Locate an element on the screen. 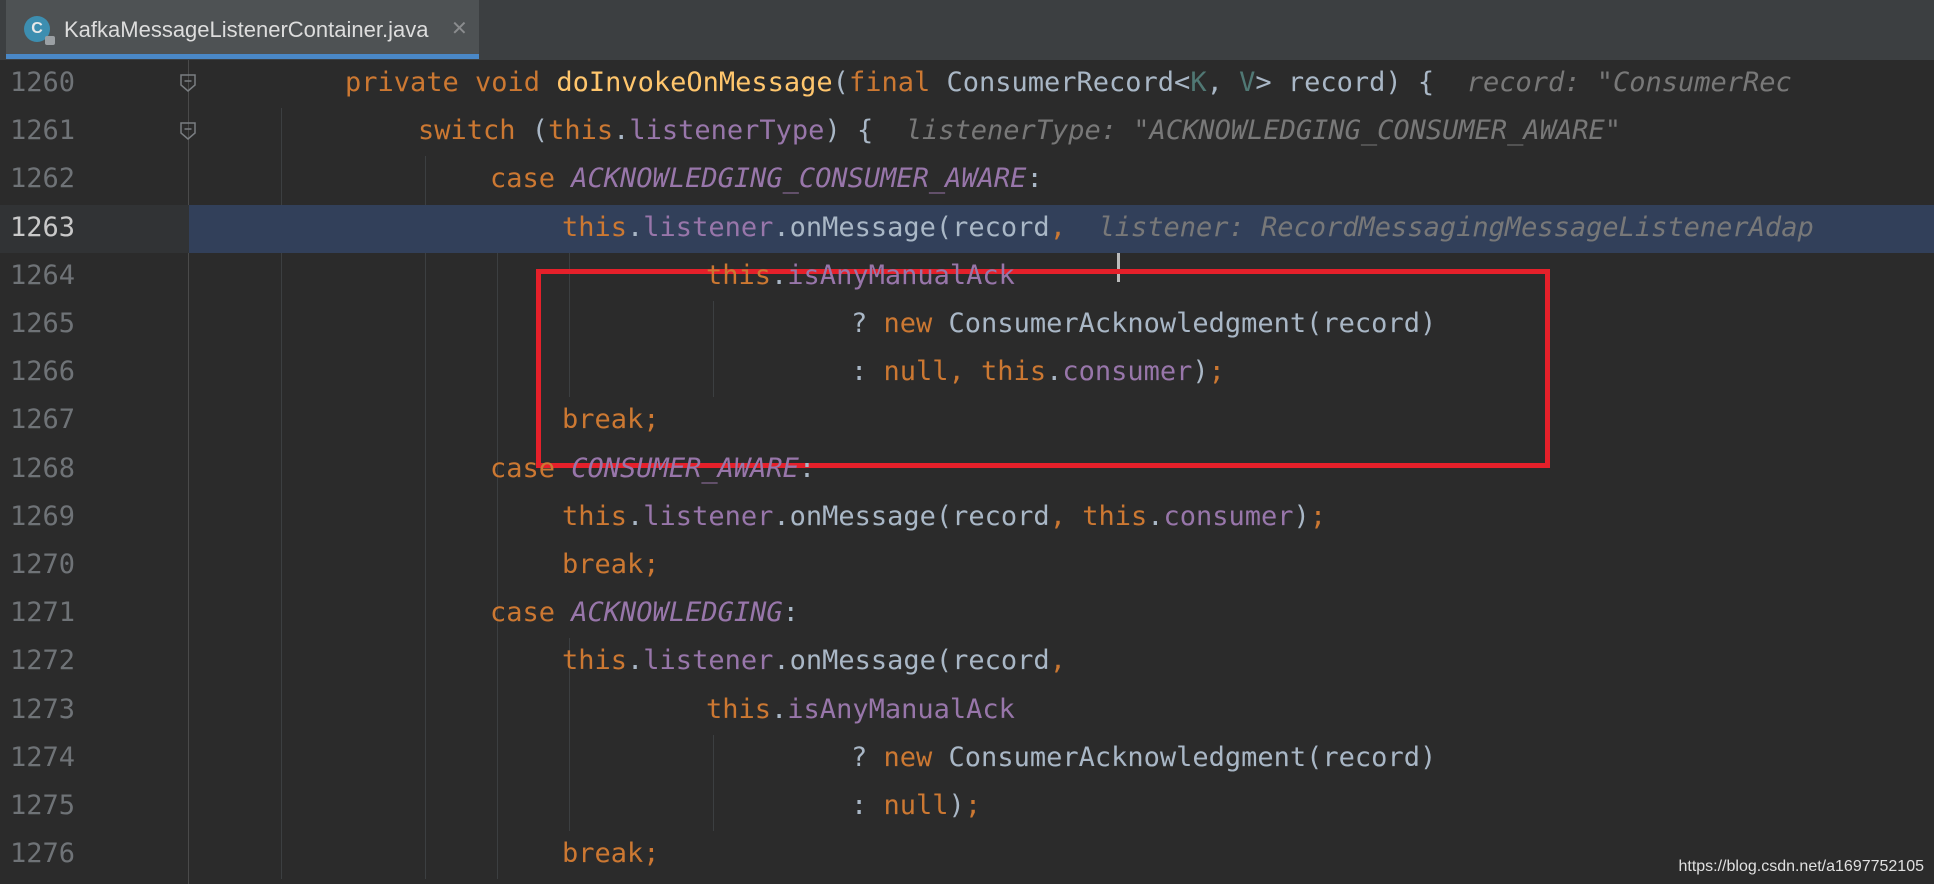 The image size is (1934, 884). code-line: 1273 this.isAnyManualAck is located at coordinates (967, 711).